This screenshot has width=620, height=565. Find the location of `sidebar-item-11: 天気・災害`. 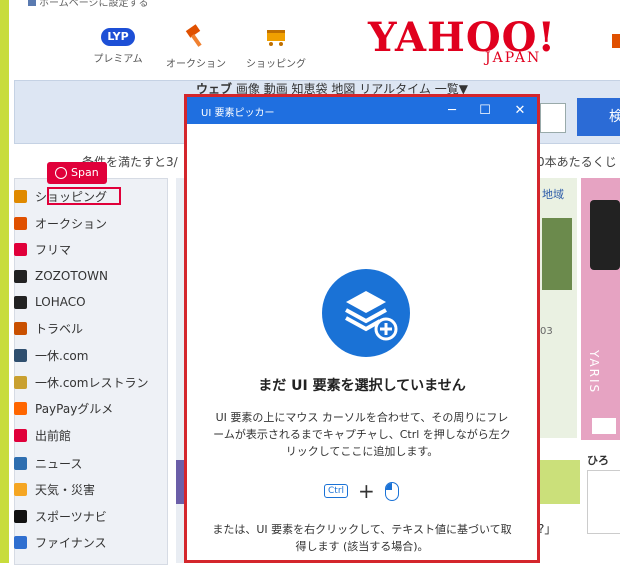

sidebar-item-11: 天気・災害 is located at coordinates (54, 489).